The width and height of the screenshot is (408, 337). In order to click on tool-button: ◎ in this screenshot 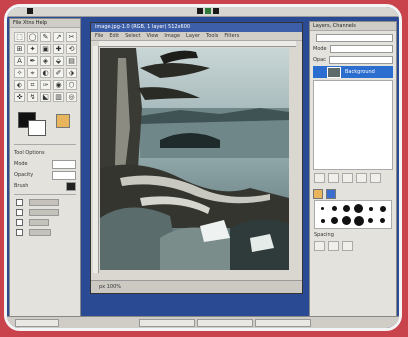, I will do `click(71, 97)`.